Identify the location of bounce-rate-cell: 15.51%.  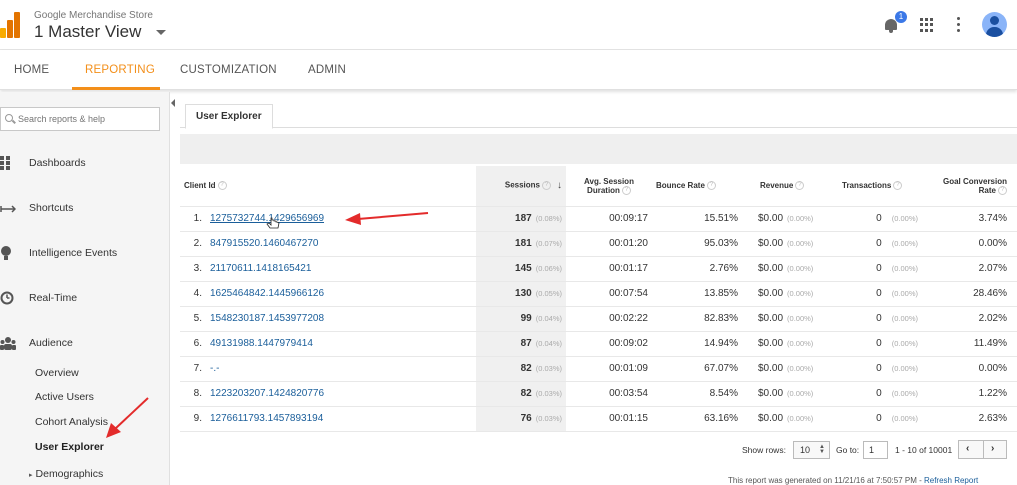
(697, 218).